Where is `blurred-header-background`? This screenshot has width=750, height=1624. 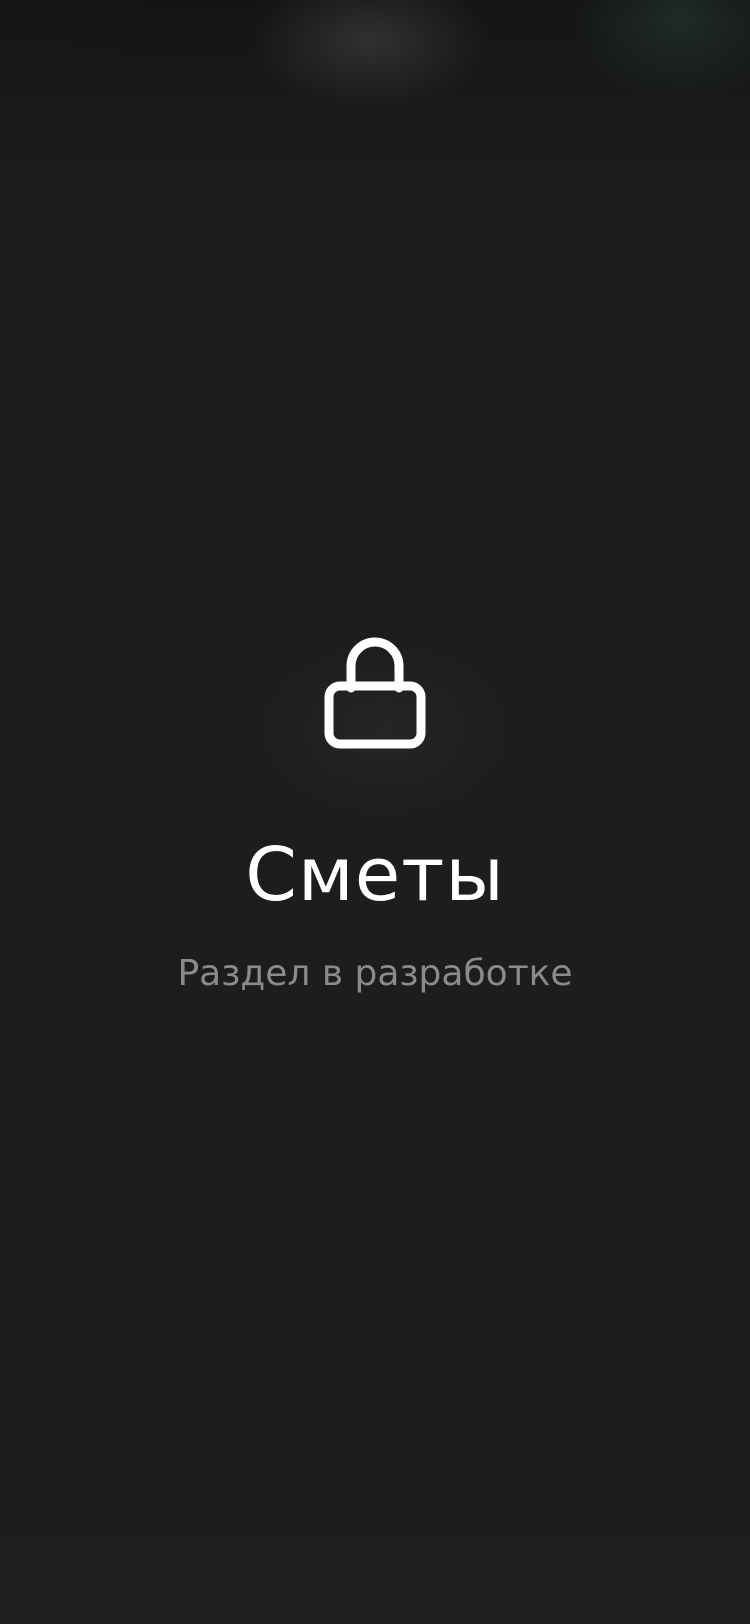
blurred-header-background is located at coordinates (375, 100).